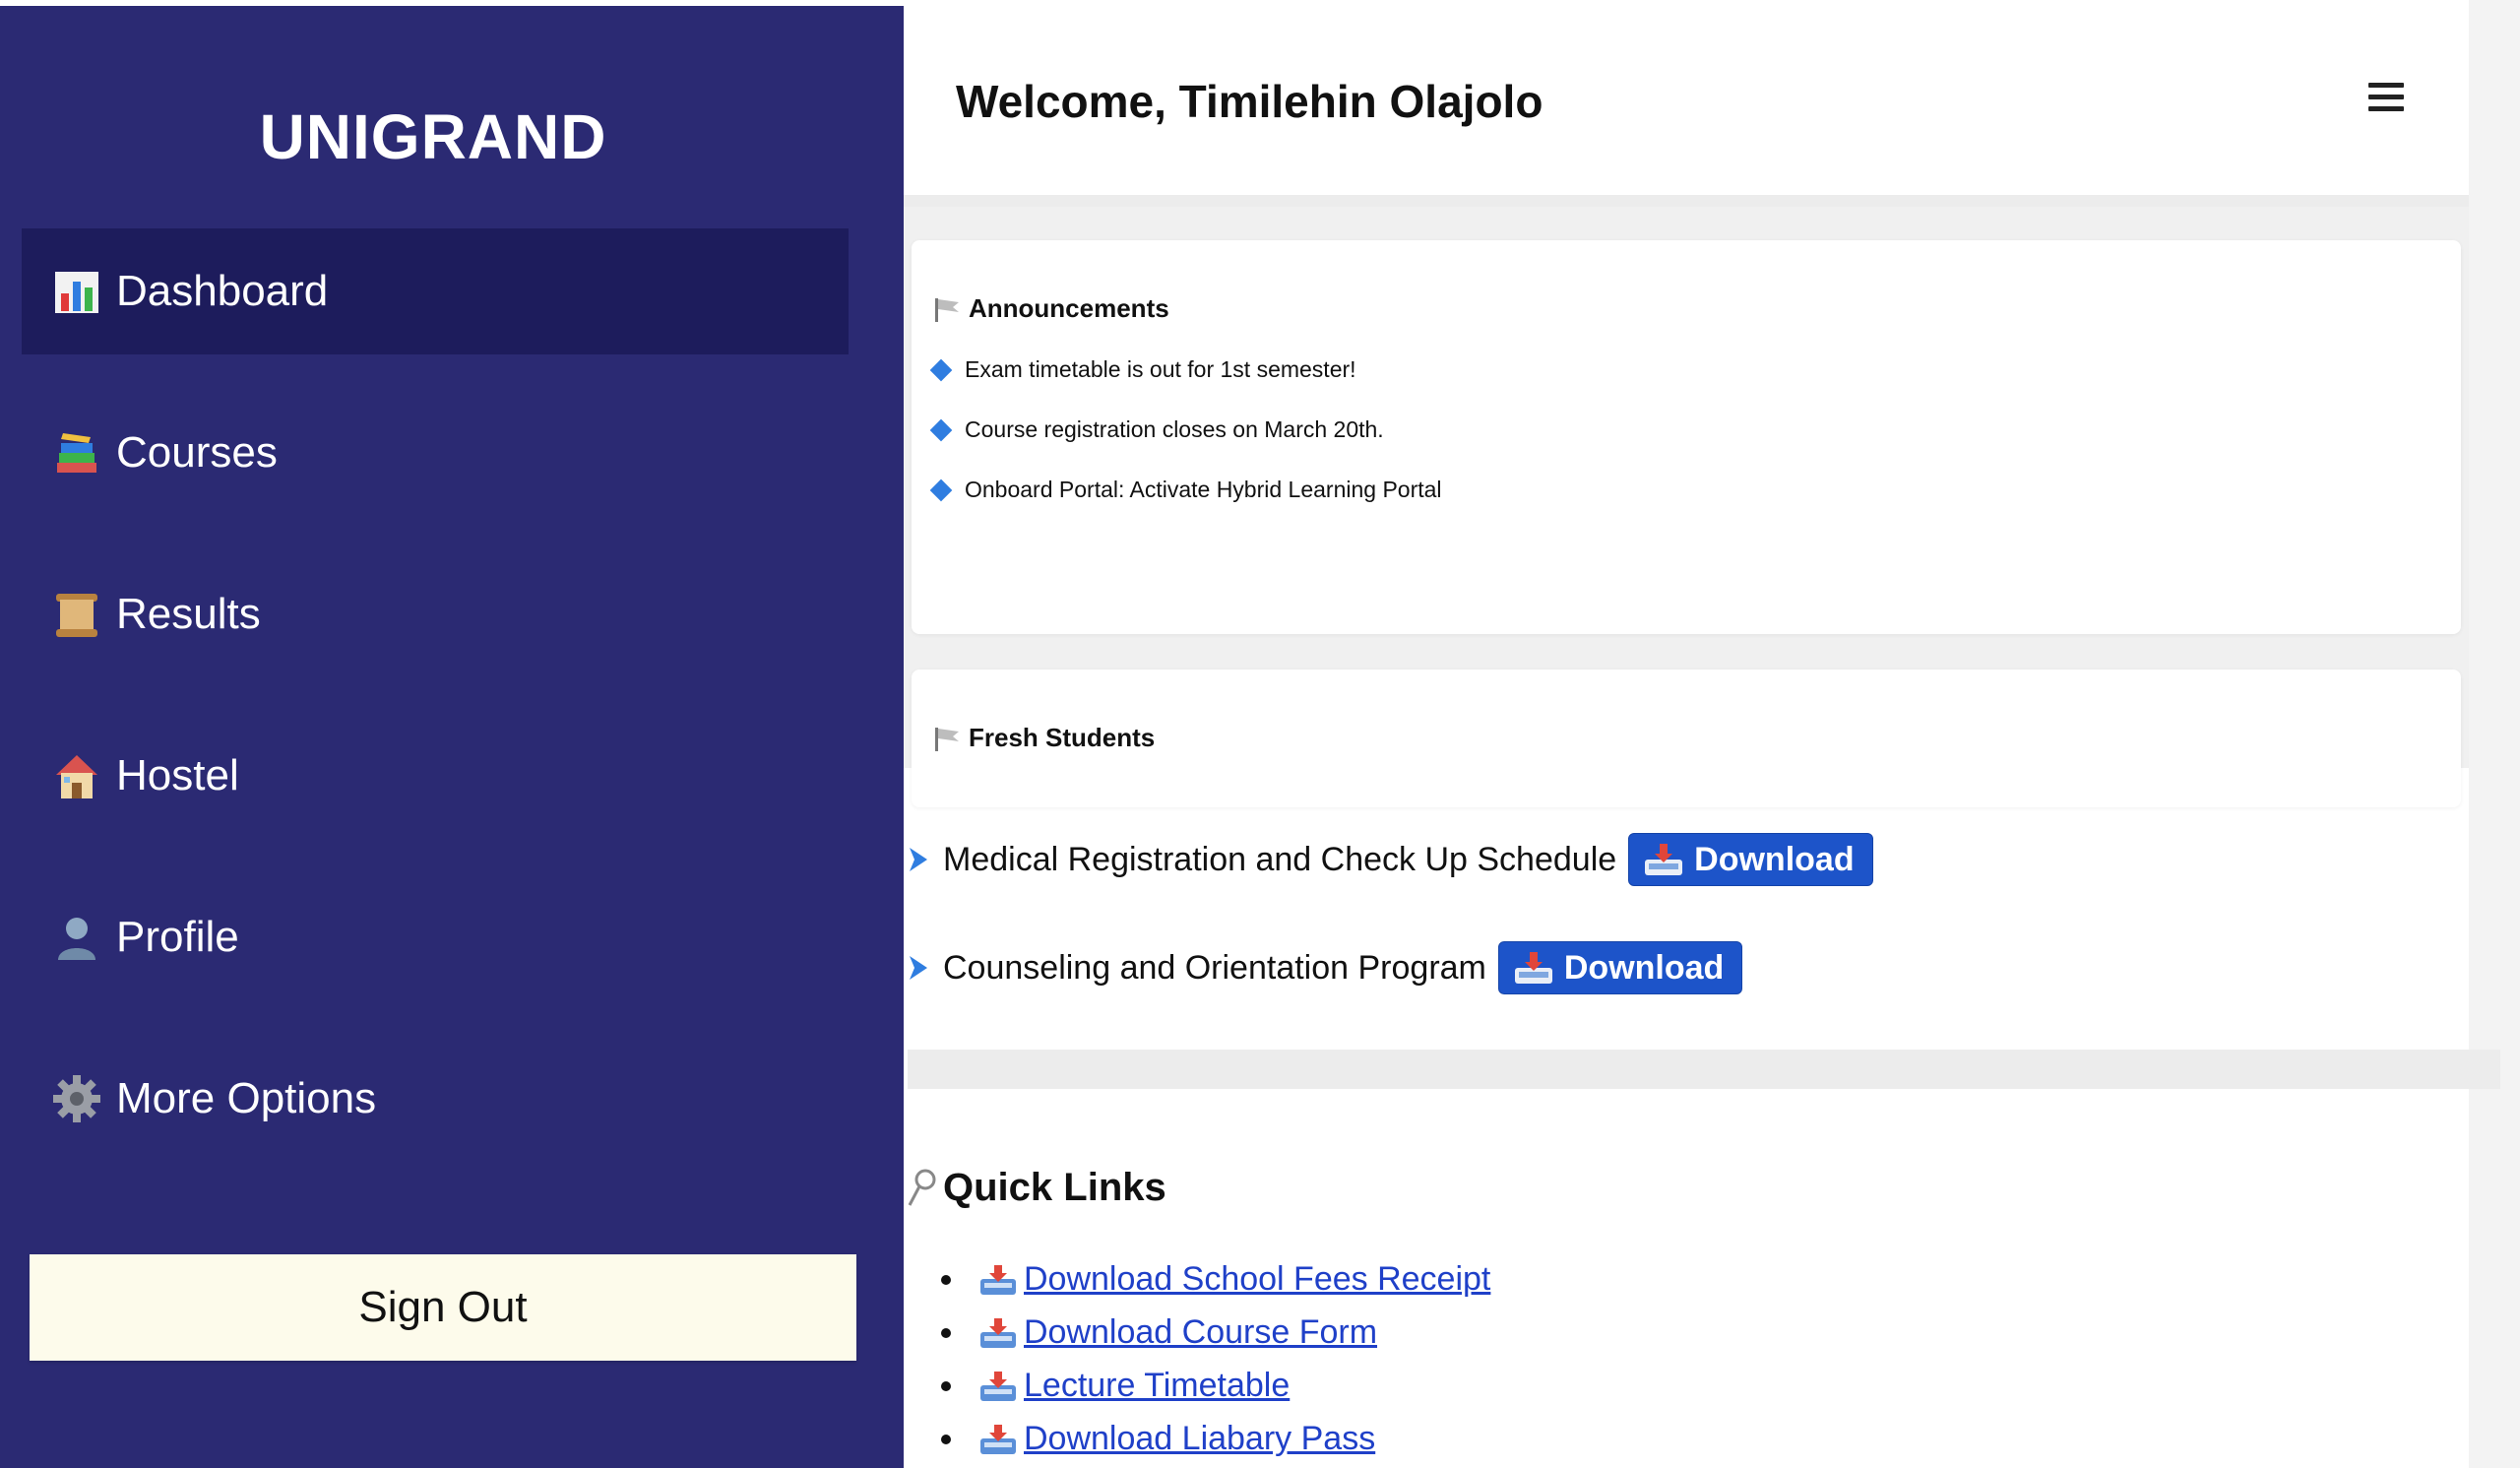  I want to click on quick-link-item: Download Course Form, so click(1159, 1333).